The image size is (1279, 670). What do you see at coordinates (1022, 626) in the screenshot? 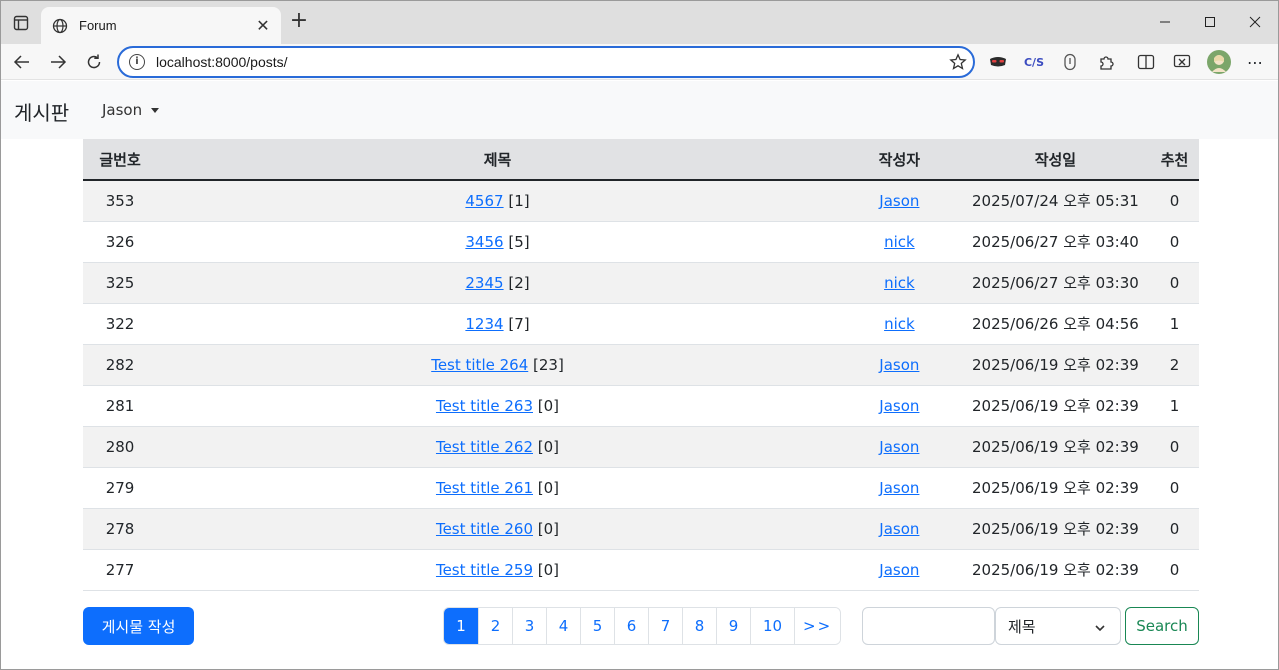
I see `search-type-value: 제목` at bounding box center [1022, 626].